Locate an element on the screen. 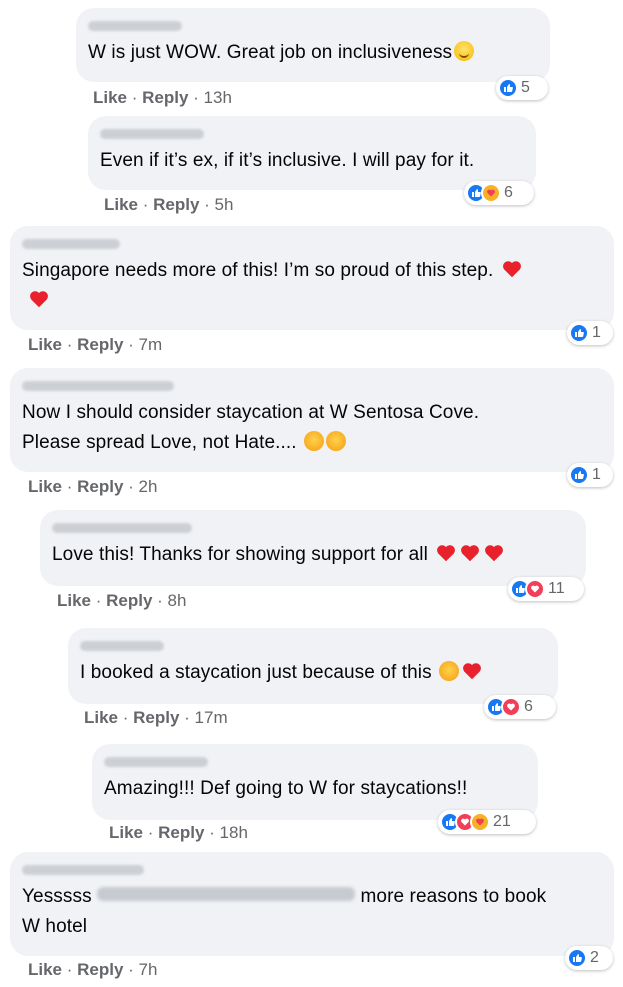  reaction-summary: 11 is located at coordinates (546, 589).